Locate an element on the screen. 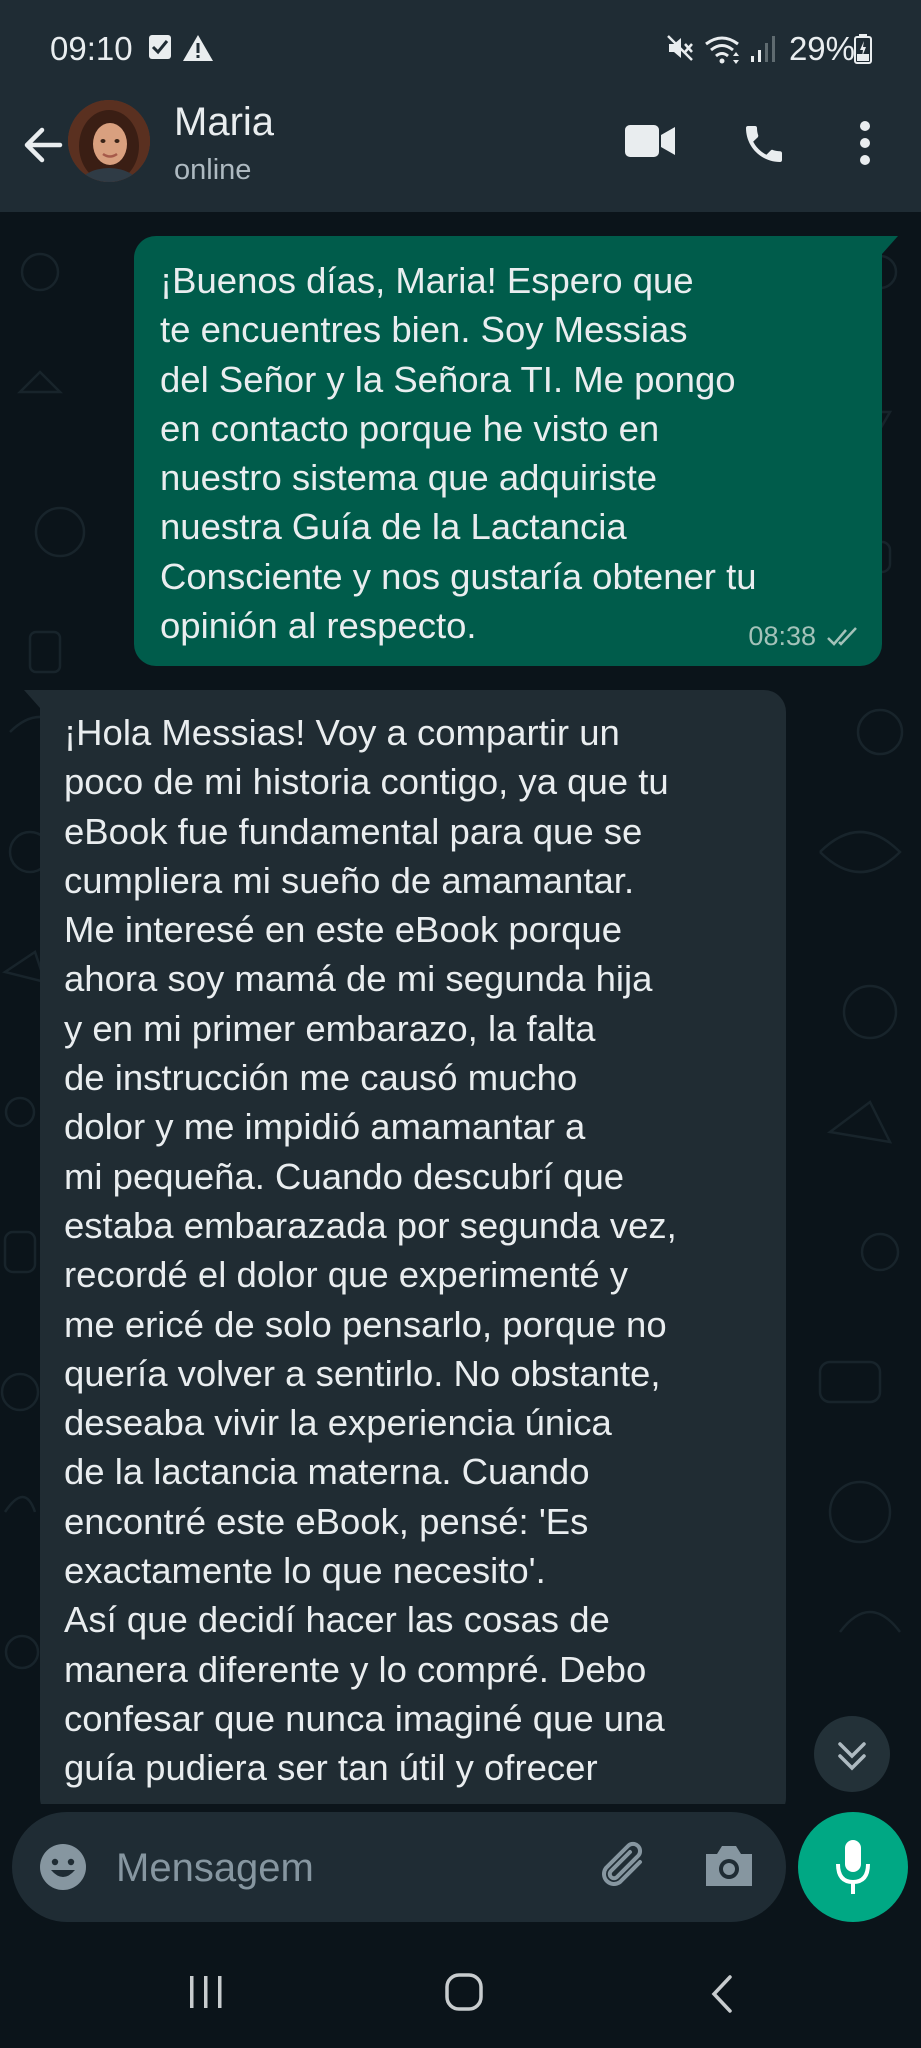 This screenshot has height=2048, width=921. emoji-icon is located at coordinates (63, 1867).